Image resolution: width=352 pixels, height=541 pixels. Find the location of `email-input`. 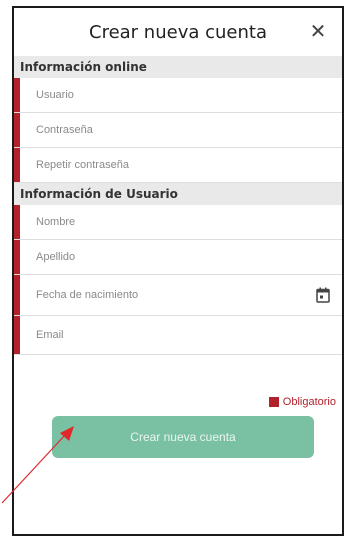

email-input is located at coordinates (188, 335).